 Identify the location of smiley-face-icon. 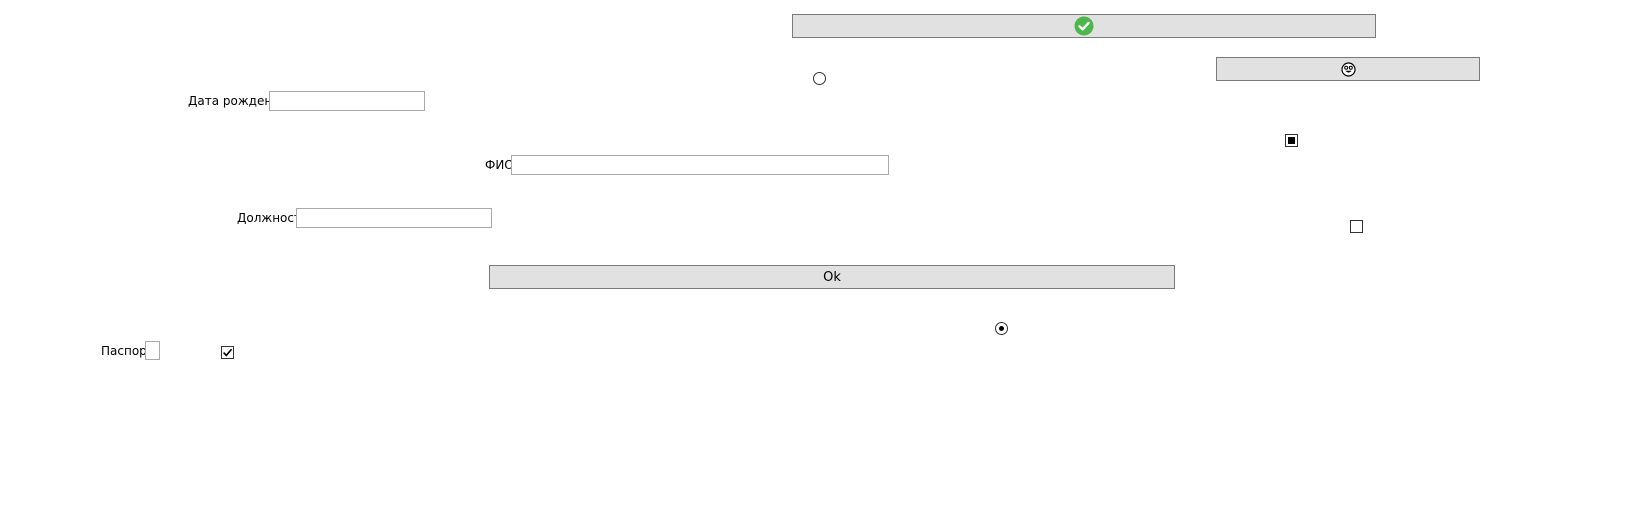
(1348, 69).